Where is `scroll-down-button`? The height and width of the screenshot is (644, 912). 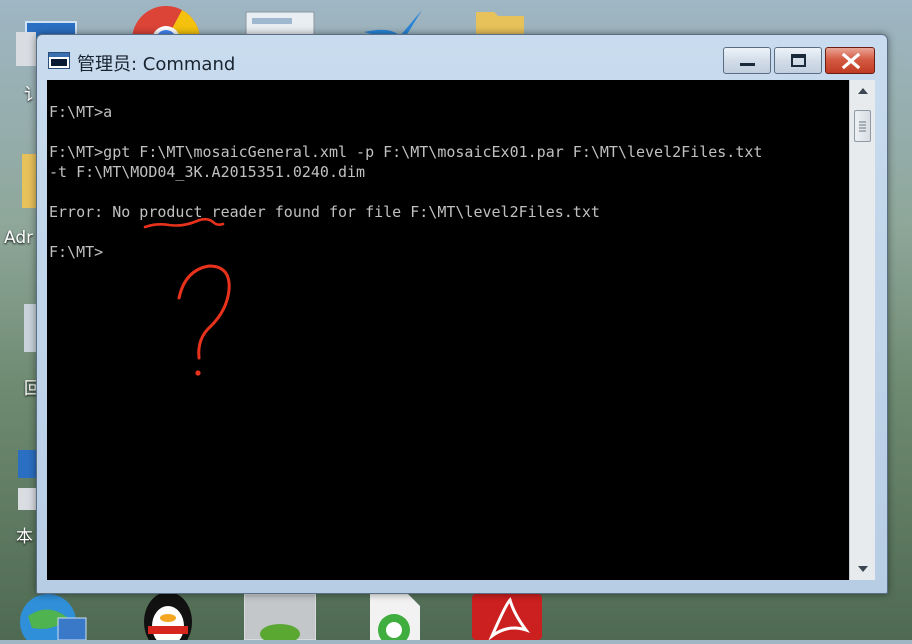 scroll-down-button is located at coordinates (863, 569).